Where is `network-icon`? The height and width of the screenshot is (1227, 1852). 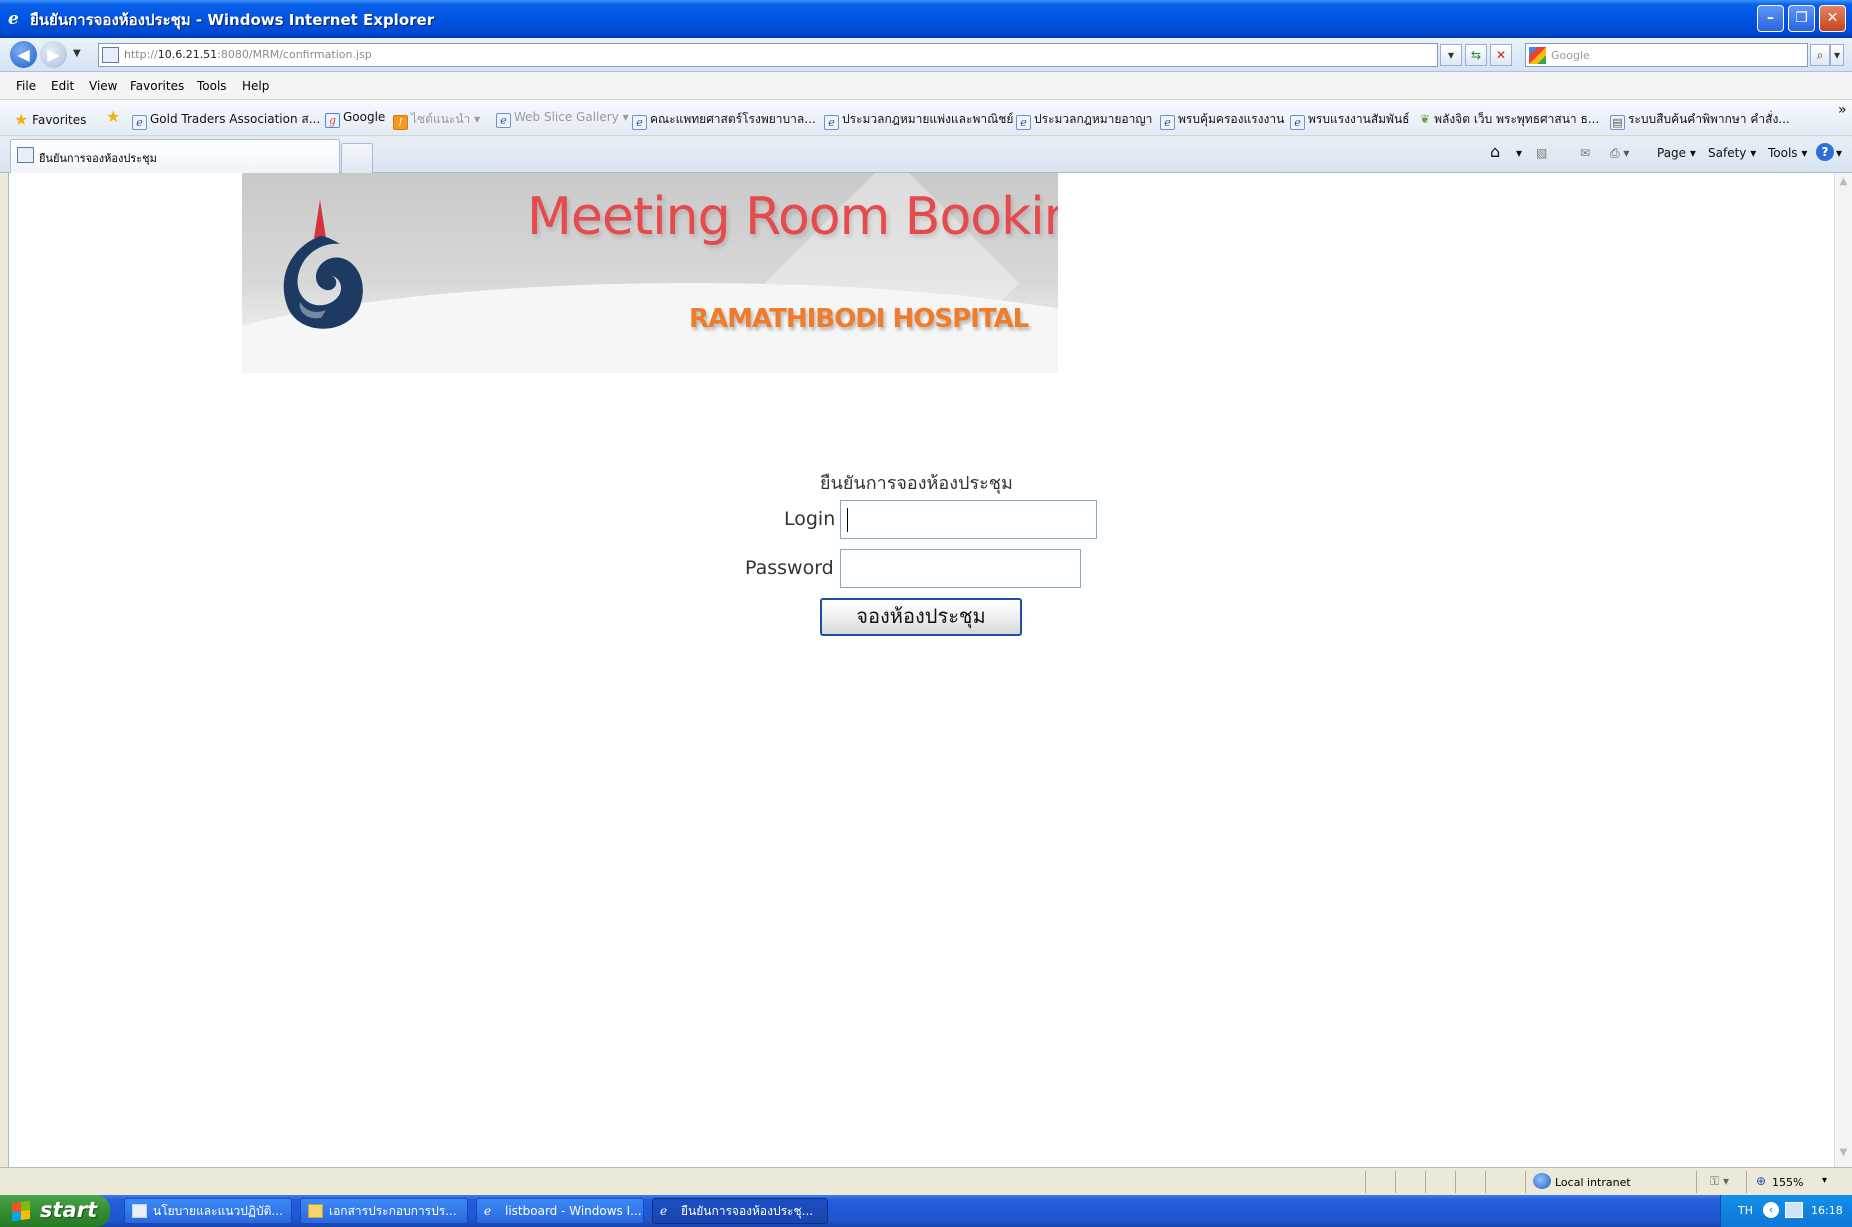 network-icon is located at coordinates (1794, 1210).